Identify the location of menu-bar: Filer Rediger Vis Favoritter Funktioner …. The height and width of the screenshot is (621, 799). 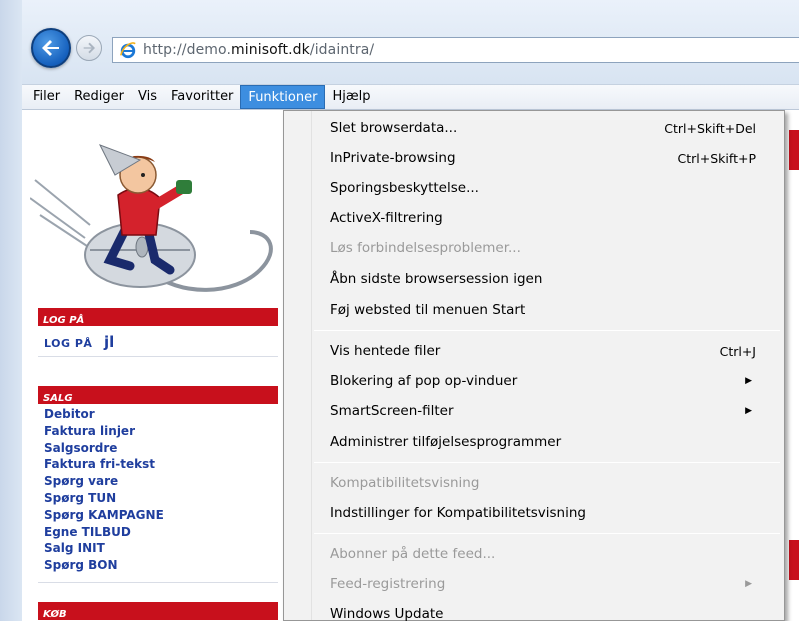
(410, 97).